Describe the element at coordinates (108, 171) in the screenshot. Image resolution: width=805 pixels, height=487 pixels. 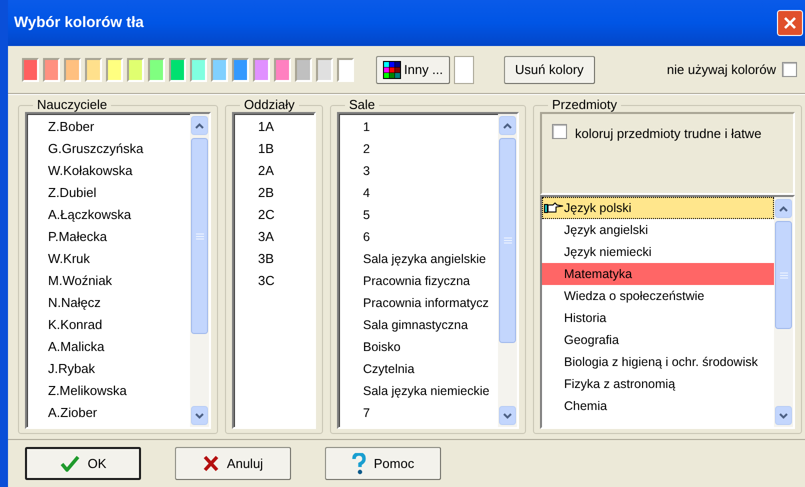
I see `teacher-item: W.Kołakowska` at that location.